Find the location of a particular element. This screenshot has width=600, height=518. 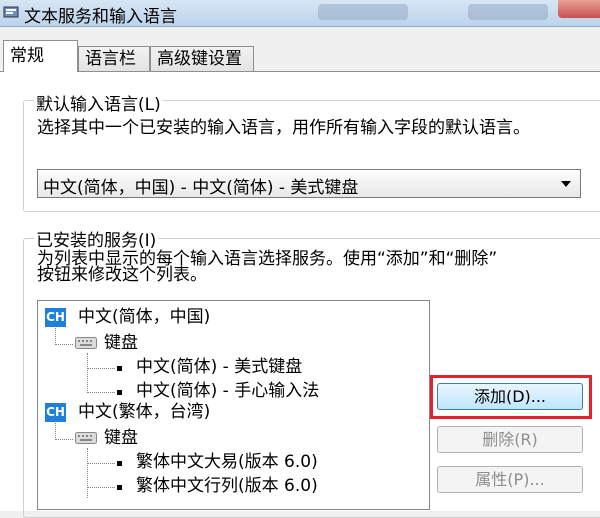

remove-button: 删除(R) is located at coordinates (510, 439).